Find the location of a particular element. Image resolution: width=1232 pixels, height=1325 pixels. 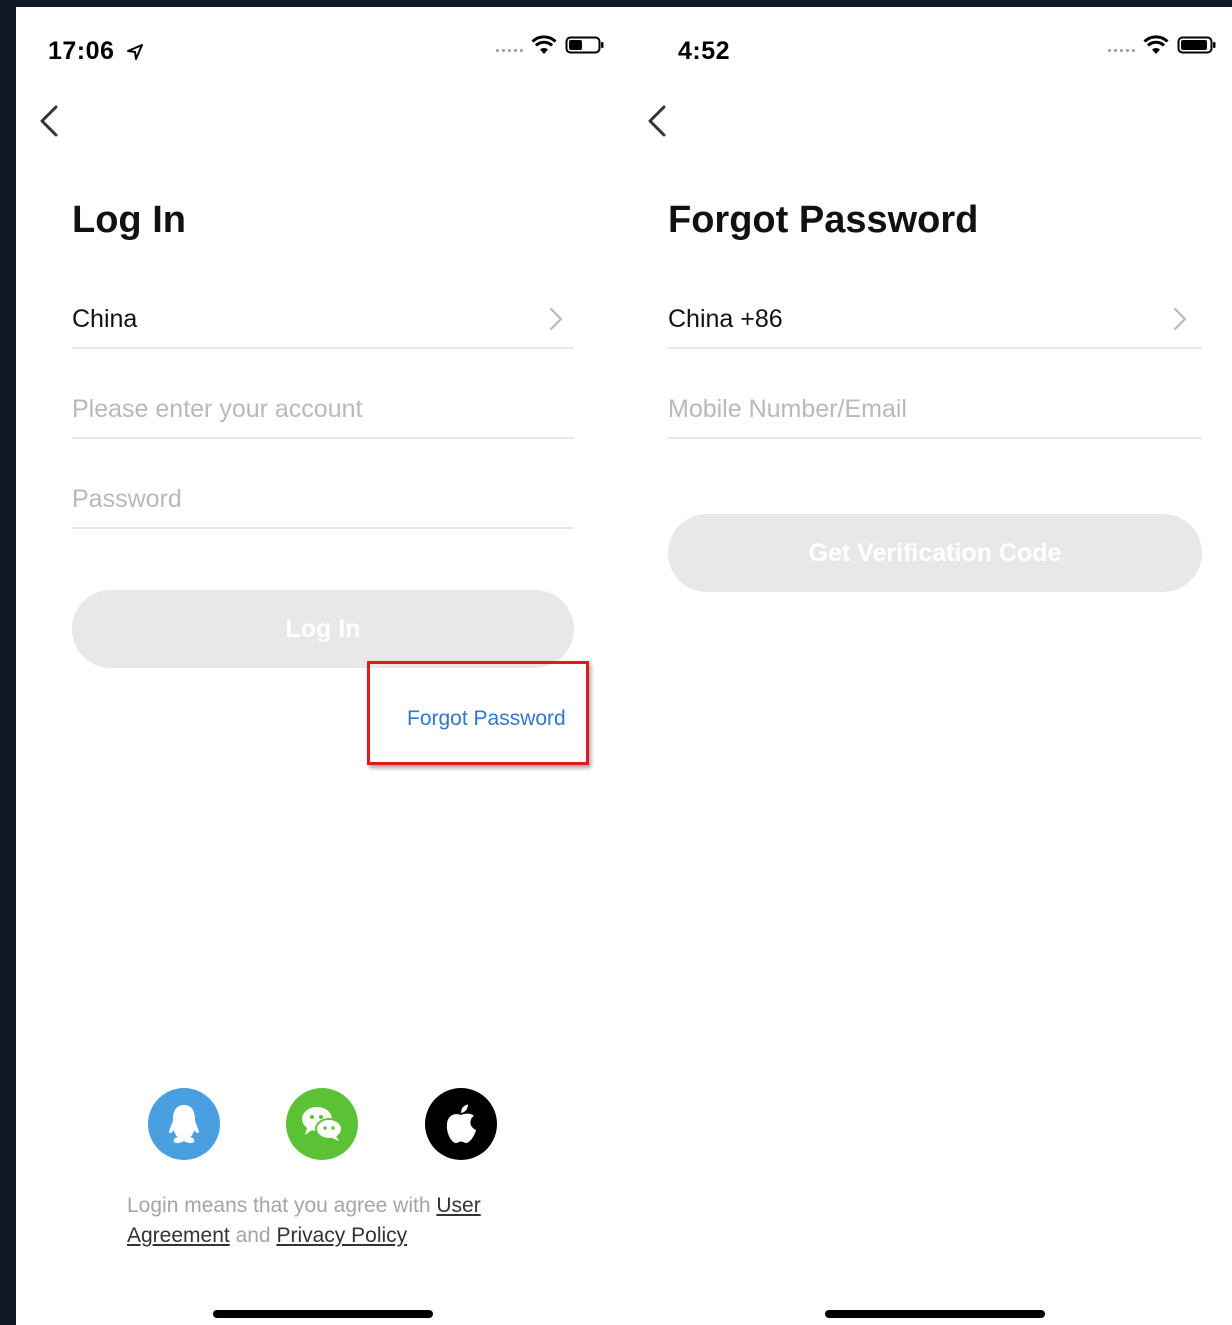

wechat-login-button is located at coordinates (322, 1124).